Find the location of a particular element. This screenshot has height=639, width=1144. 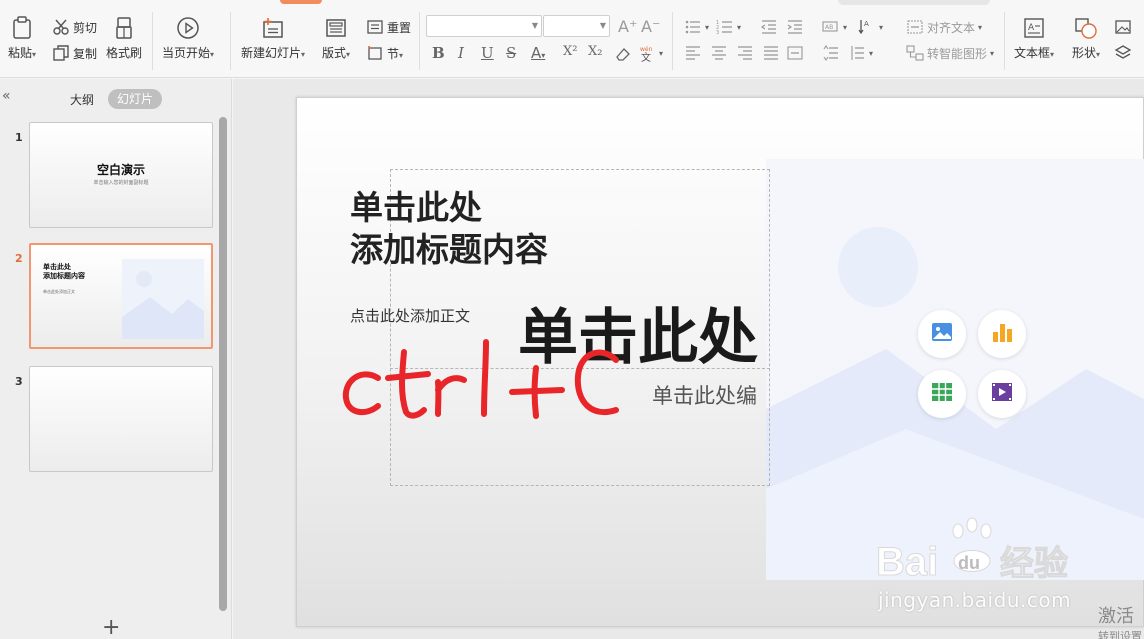

subscript-button: X₂ is located at coordinates (595, 51).